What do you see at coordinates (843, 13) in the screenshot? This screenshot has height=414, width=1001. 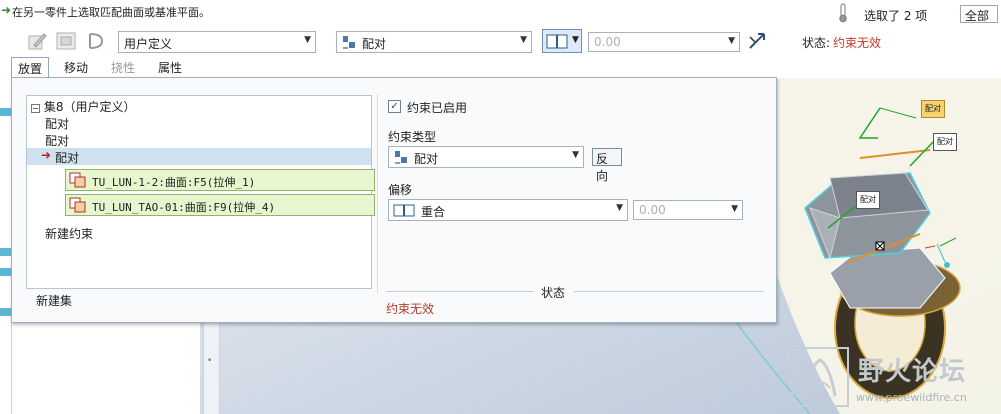 I see `thermometer-icon` at bounding box center [843, 13].